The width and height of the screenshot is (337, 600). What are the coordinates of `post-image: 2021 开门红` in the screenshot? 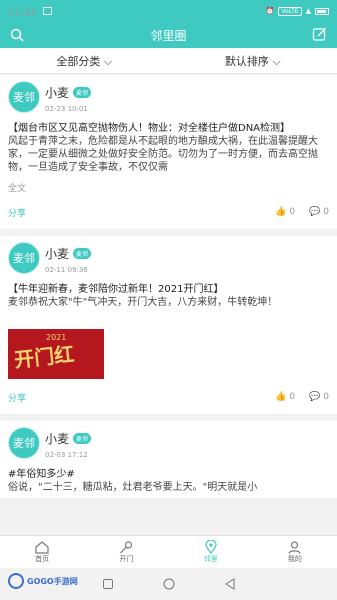 It's located at (56, 354).